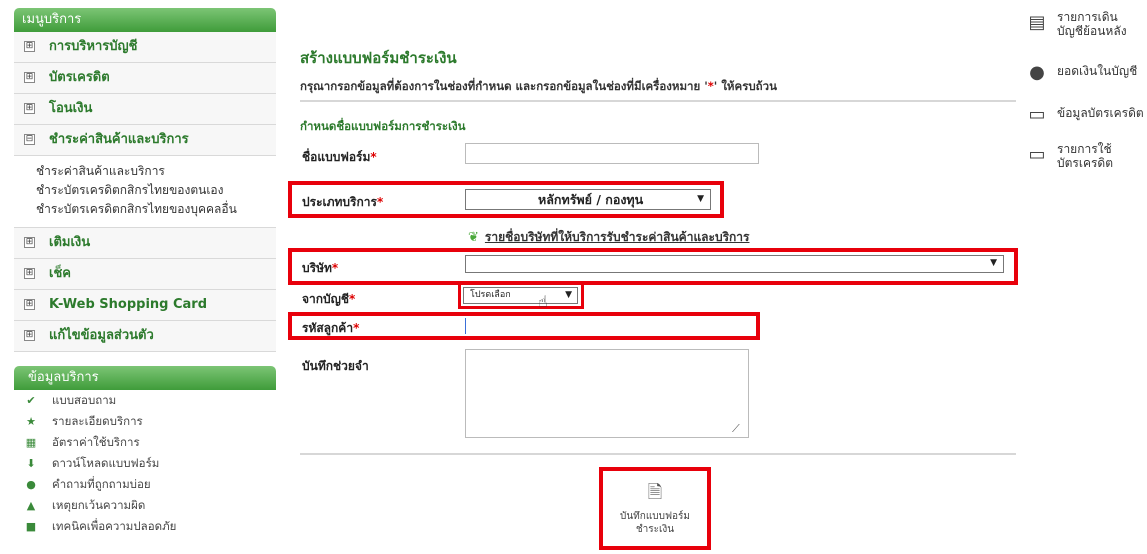 This screenshot has width=1147, height=554. What do you see at coordinates (591, 199) in the screenshot?
I see `service-type-value: หลักทรัพย์ / กองทุน` at bounding box center [591, 199].